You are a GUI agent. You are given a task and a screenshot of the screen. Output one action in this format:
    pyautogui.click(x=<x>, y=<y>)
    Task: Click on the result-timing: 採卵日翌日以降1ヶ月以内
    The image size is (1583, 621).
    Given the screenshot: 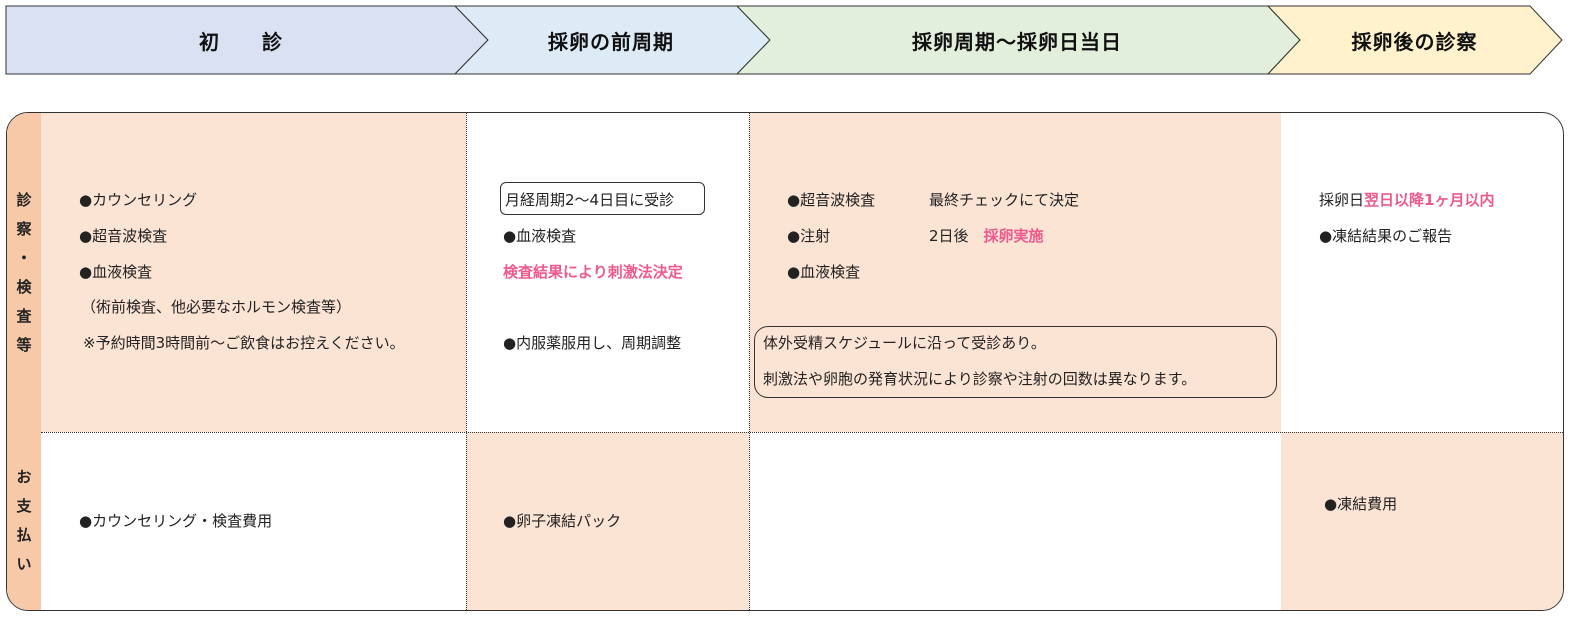 What is the action you would take?
    pyautogui.click(x=1406, y=199)
    